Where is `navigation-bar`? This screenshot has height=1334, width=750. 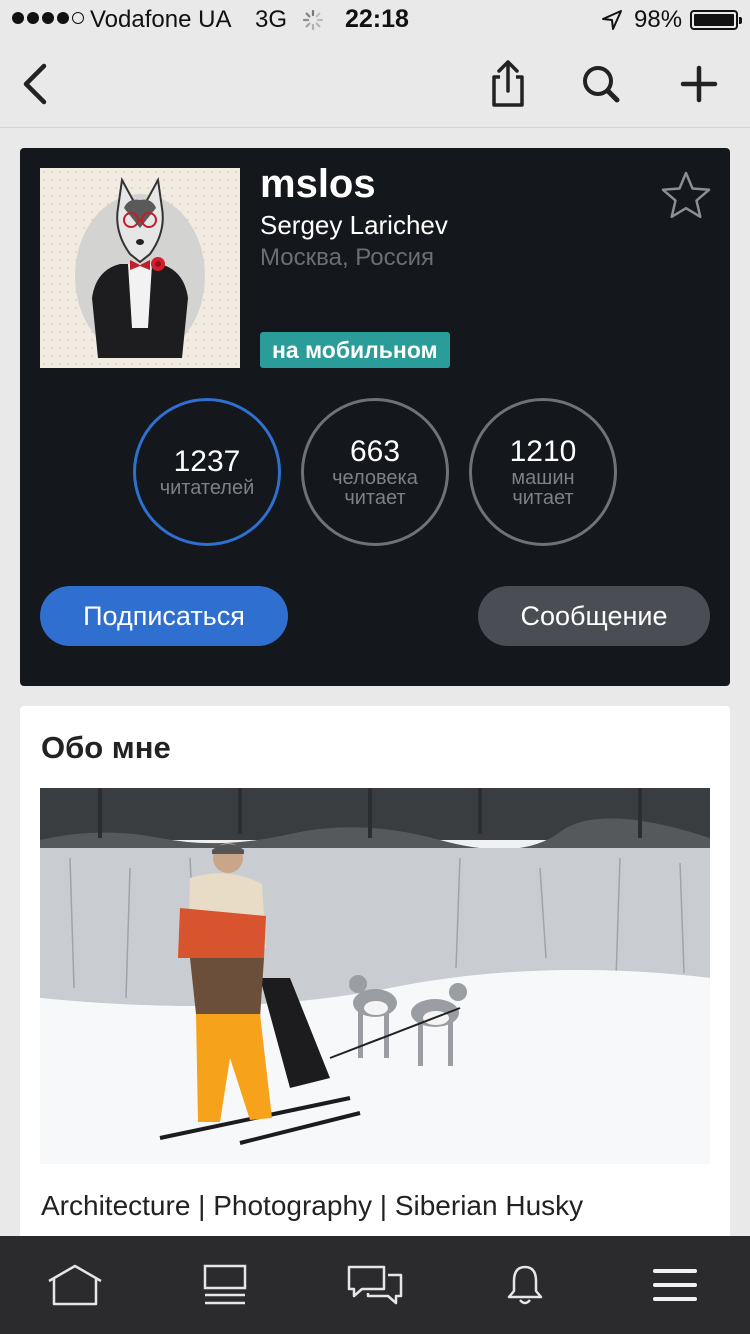
navigation-bar is located at coordinates (375, 84).